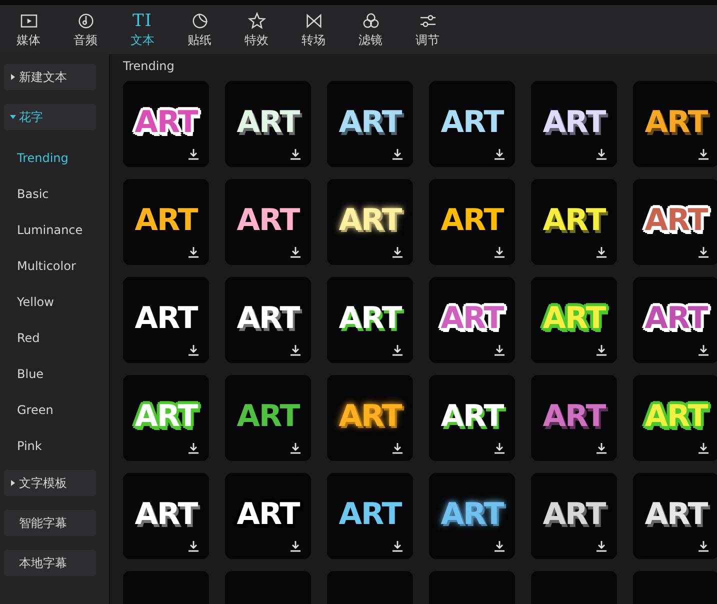  What do you see at coordinates (50, 117) in the screenshot?
I see `sidebar-item: 花字` at bounding box center [50, 117].